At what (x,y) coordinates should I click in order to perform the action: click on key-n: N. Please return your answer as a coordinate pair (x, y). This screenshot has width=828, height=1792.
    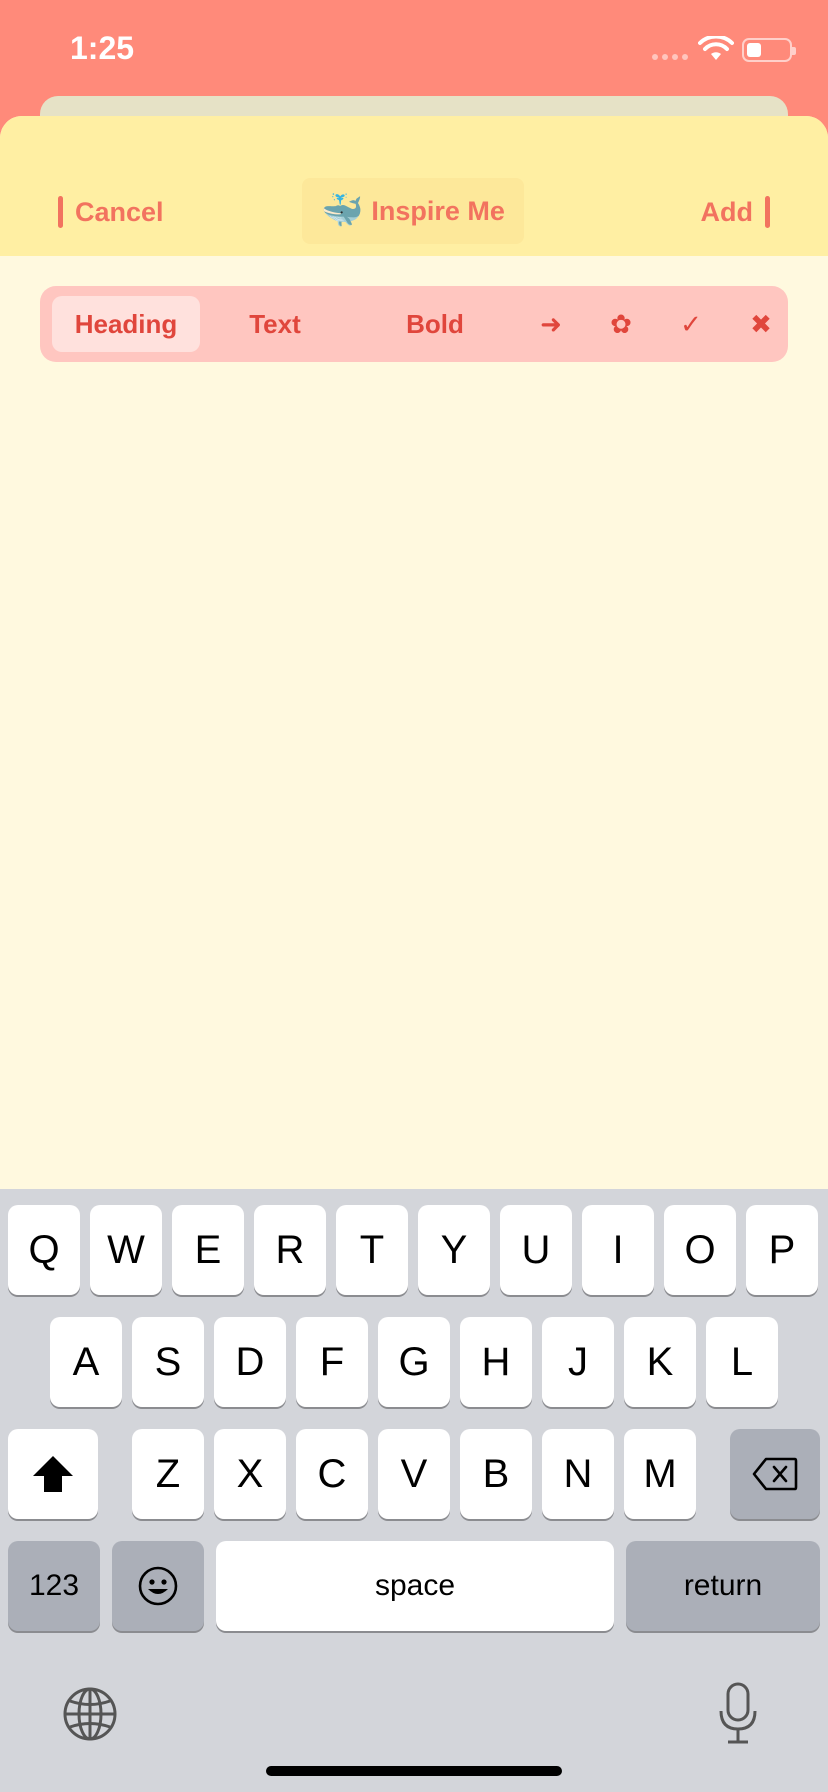
    Looking at the image, I should click on (578, 1474).